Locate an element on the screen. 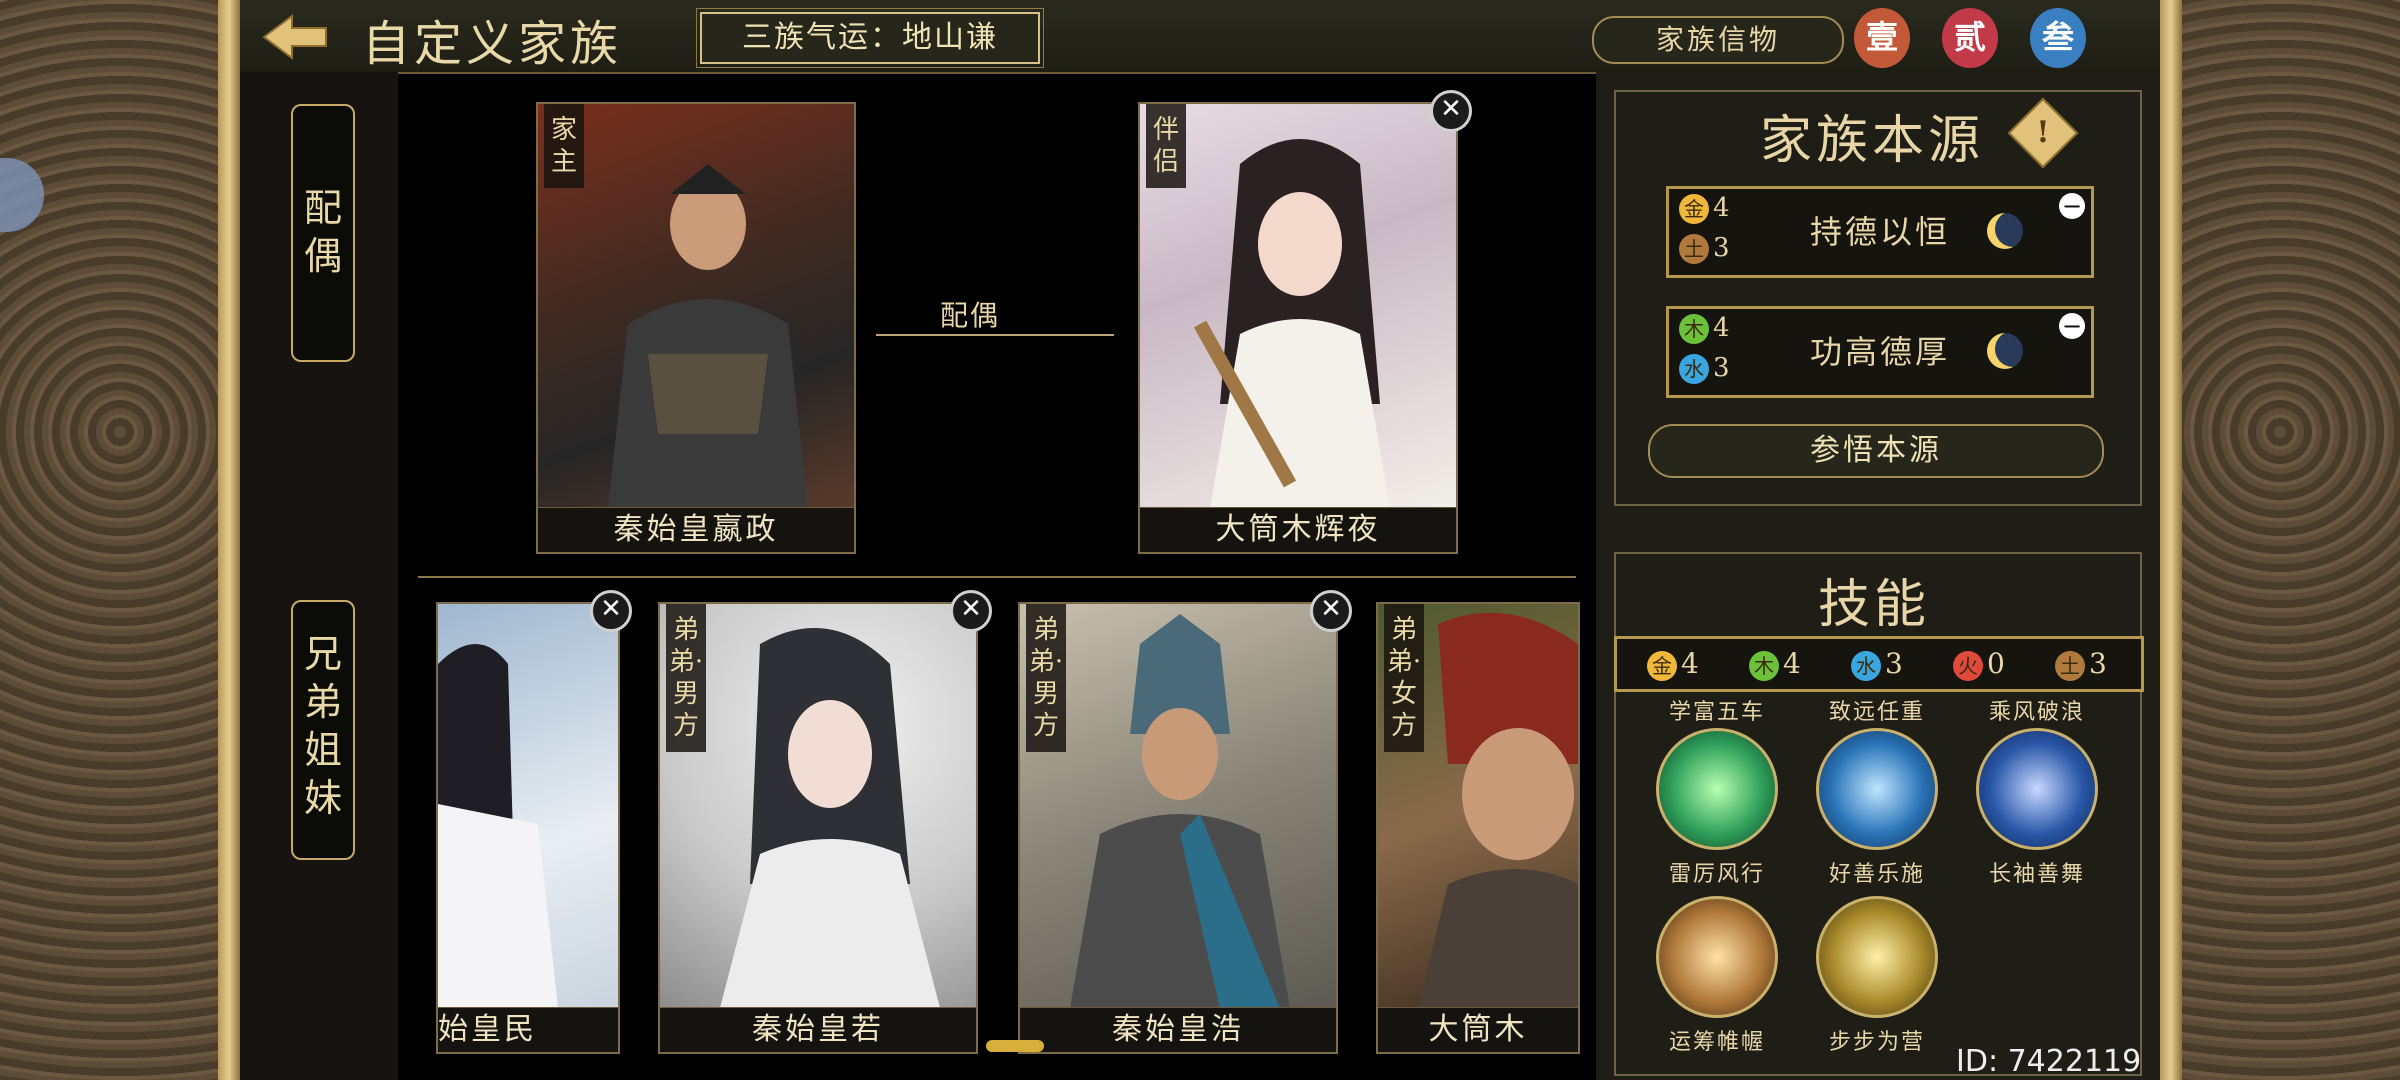 This screenshot has width=2400, height=1080. spouse-relation-label: 配偶 is located at coordinates (970, 315).